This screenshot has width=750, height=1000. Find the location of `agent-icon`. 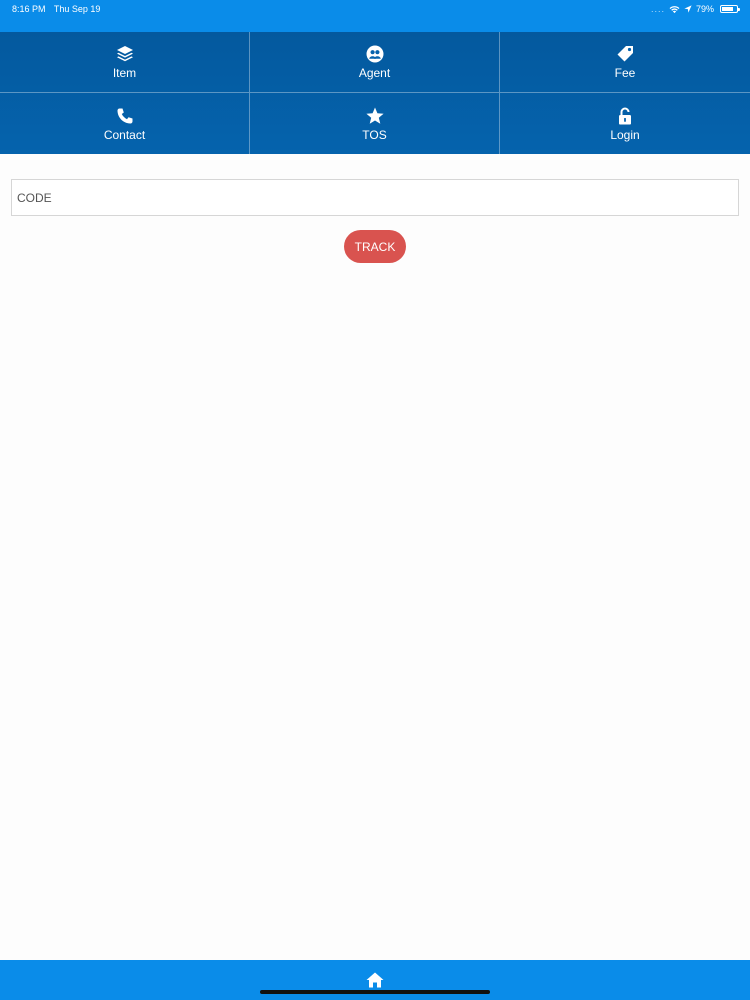

agent-icon is located at coordinates (375, 54).